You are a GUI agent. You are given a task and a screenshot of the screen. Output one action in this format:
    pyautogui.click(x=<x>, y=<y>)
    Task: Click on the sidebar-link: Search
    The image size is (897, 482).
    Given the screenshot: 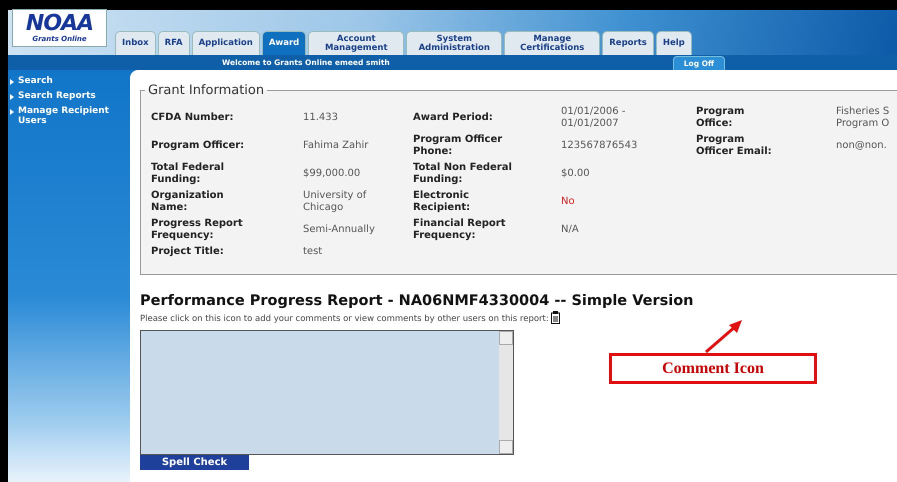 What is the action you would take?
    pyautogui.click(x=35, y=81)
    